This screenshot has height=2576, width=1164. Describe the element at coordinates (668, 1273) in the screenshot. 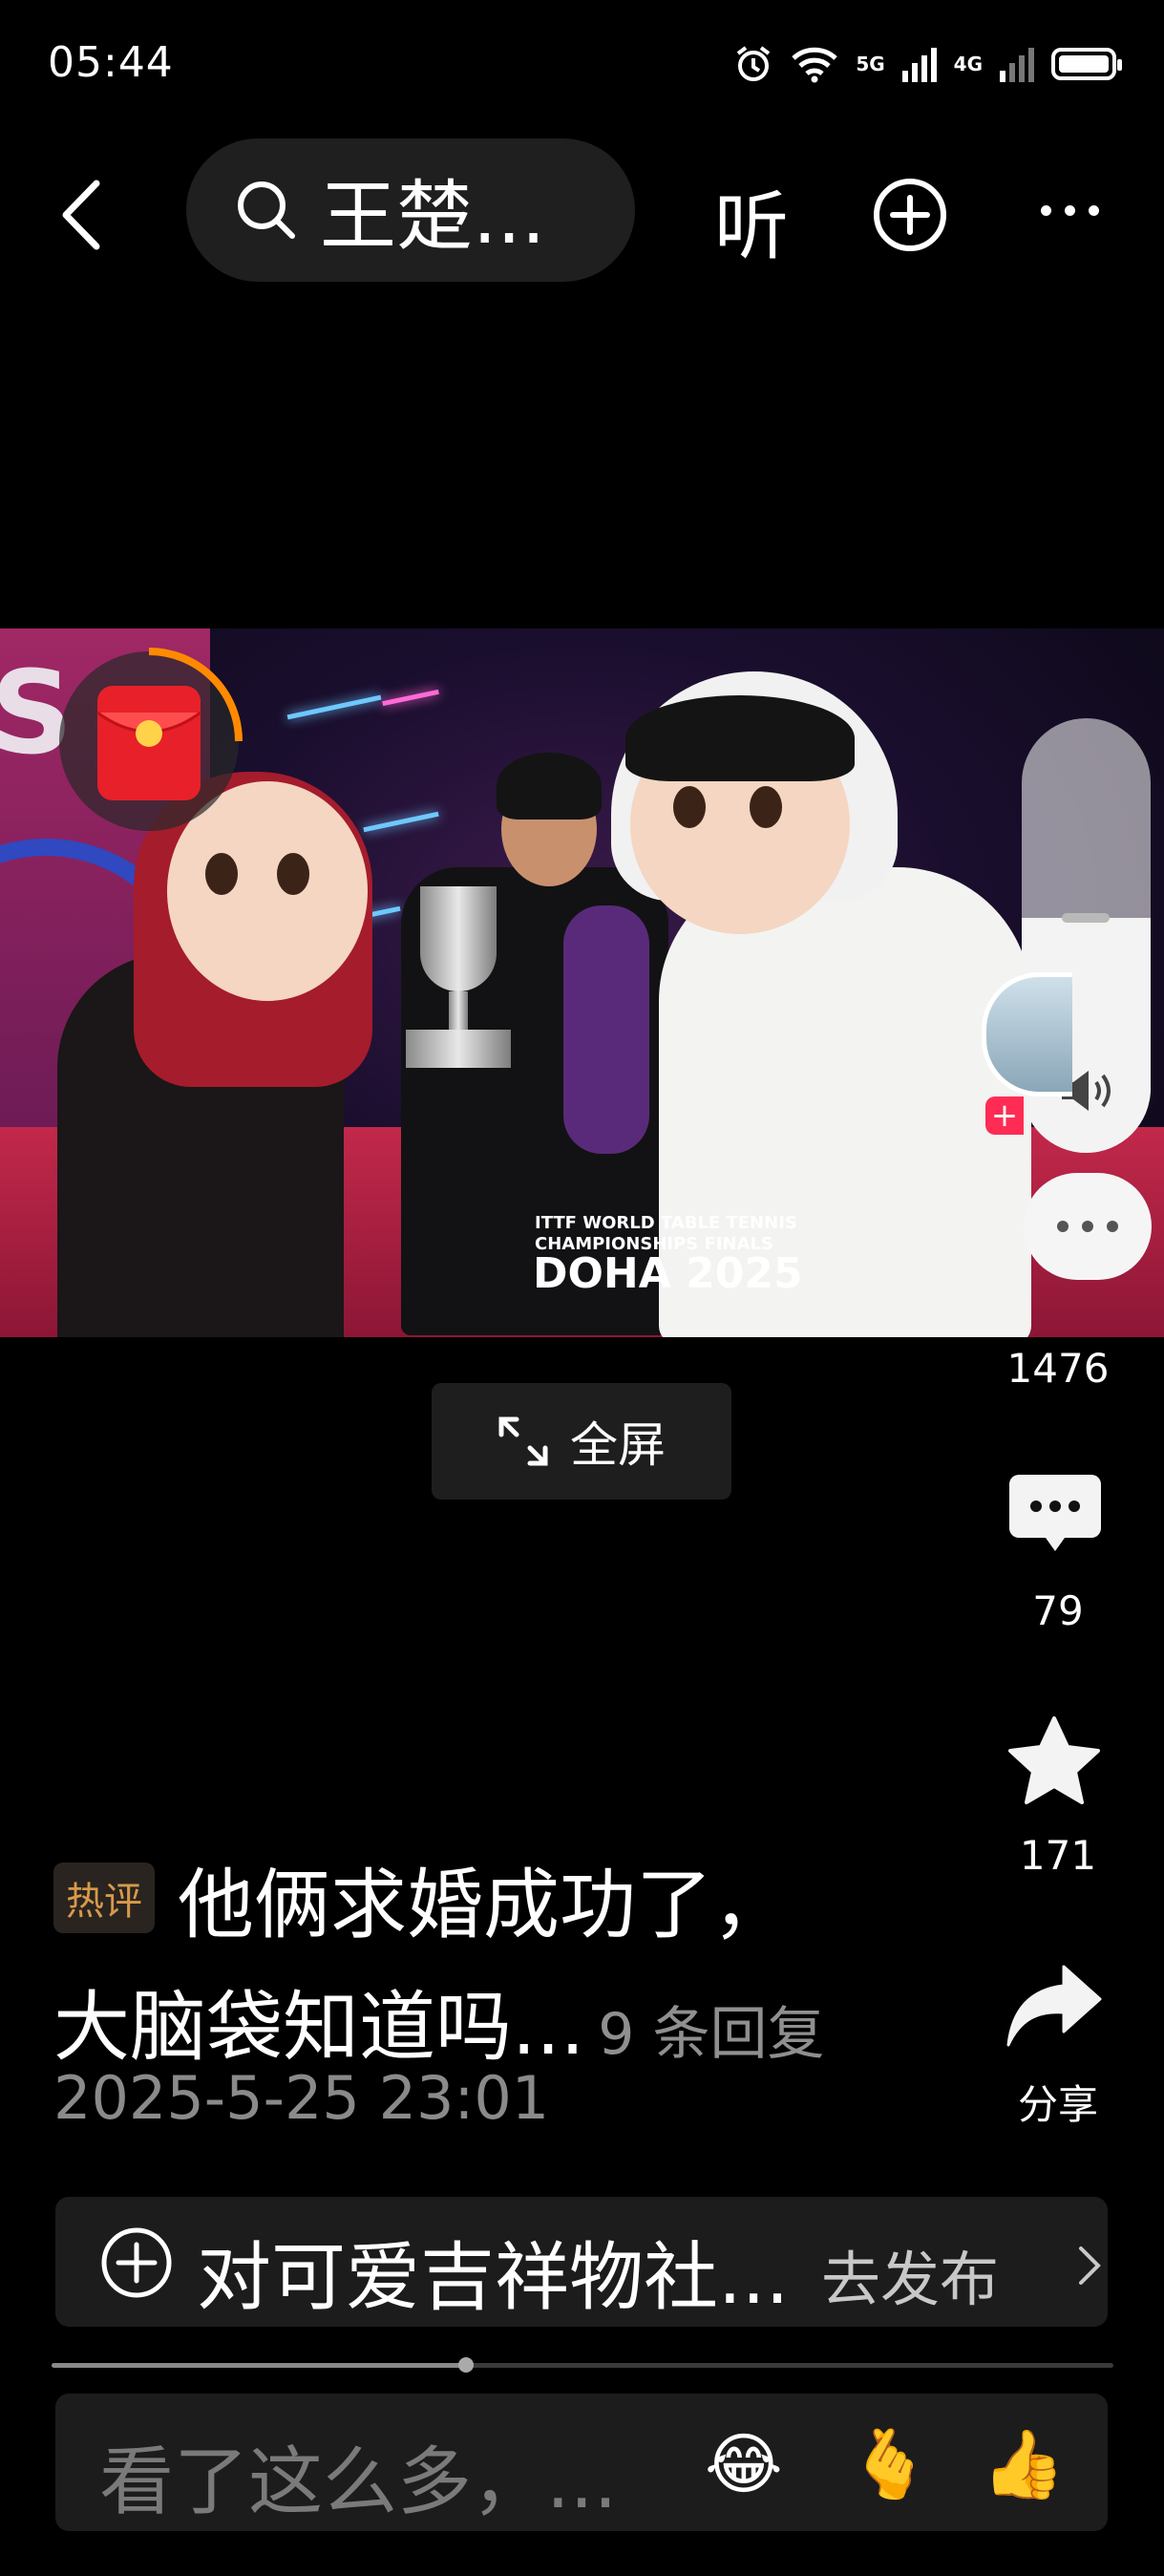

I see `banner-city: DOHA 2025` at that location.